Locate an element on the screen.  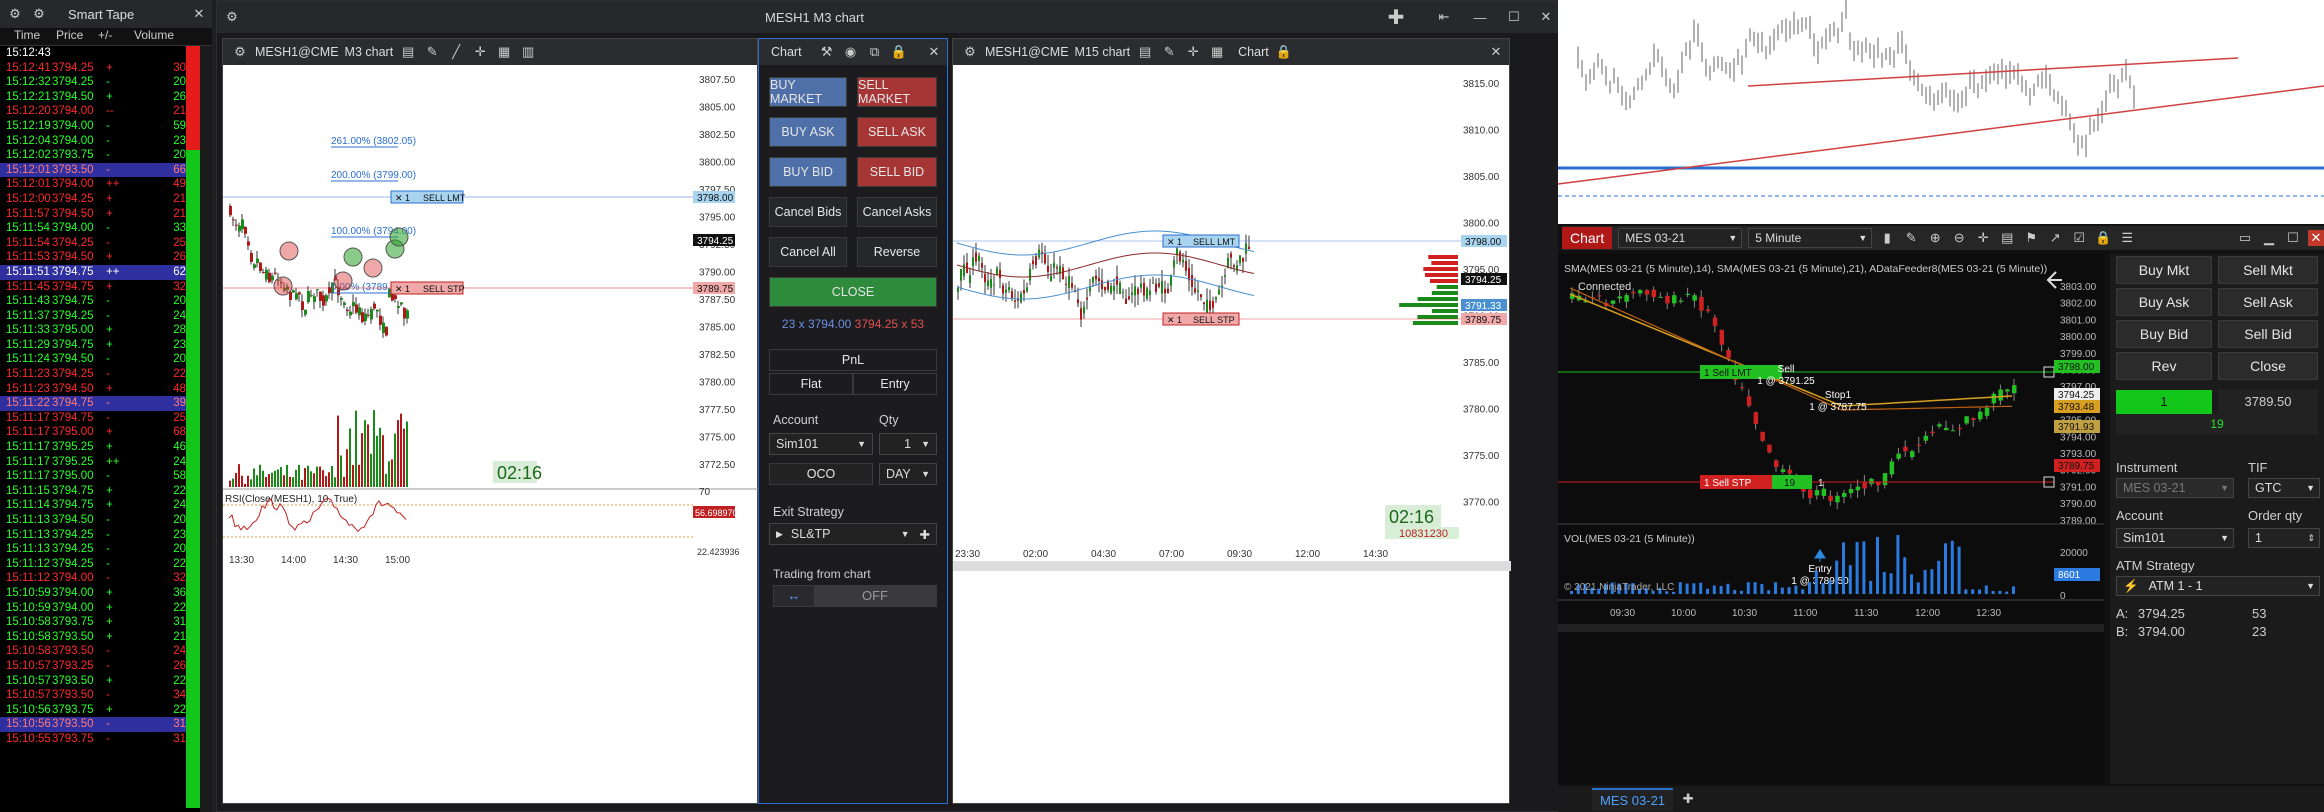
buy-ask-button: Buy Ask is located at coordinates (2164, 302).